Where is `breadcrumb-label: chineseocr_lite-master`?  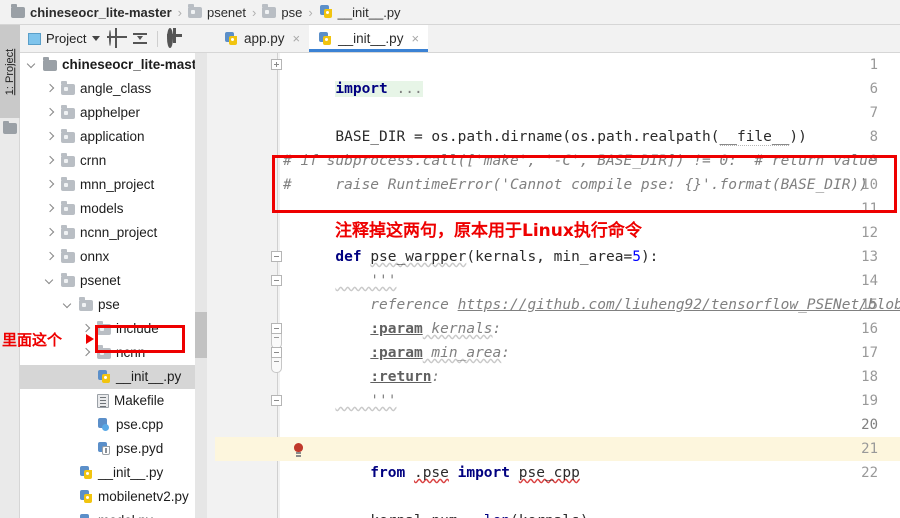
breadcrumb-label: chineseocr_lite-master is located at coordinates (101, 12).